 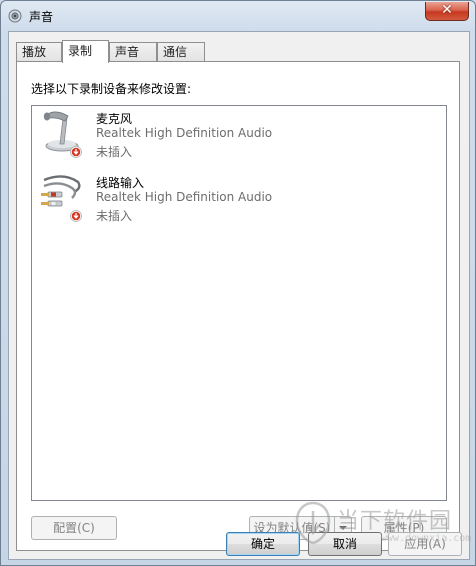 I want to click on apply-button: 应用(A), so click(x=425, y=544).